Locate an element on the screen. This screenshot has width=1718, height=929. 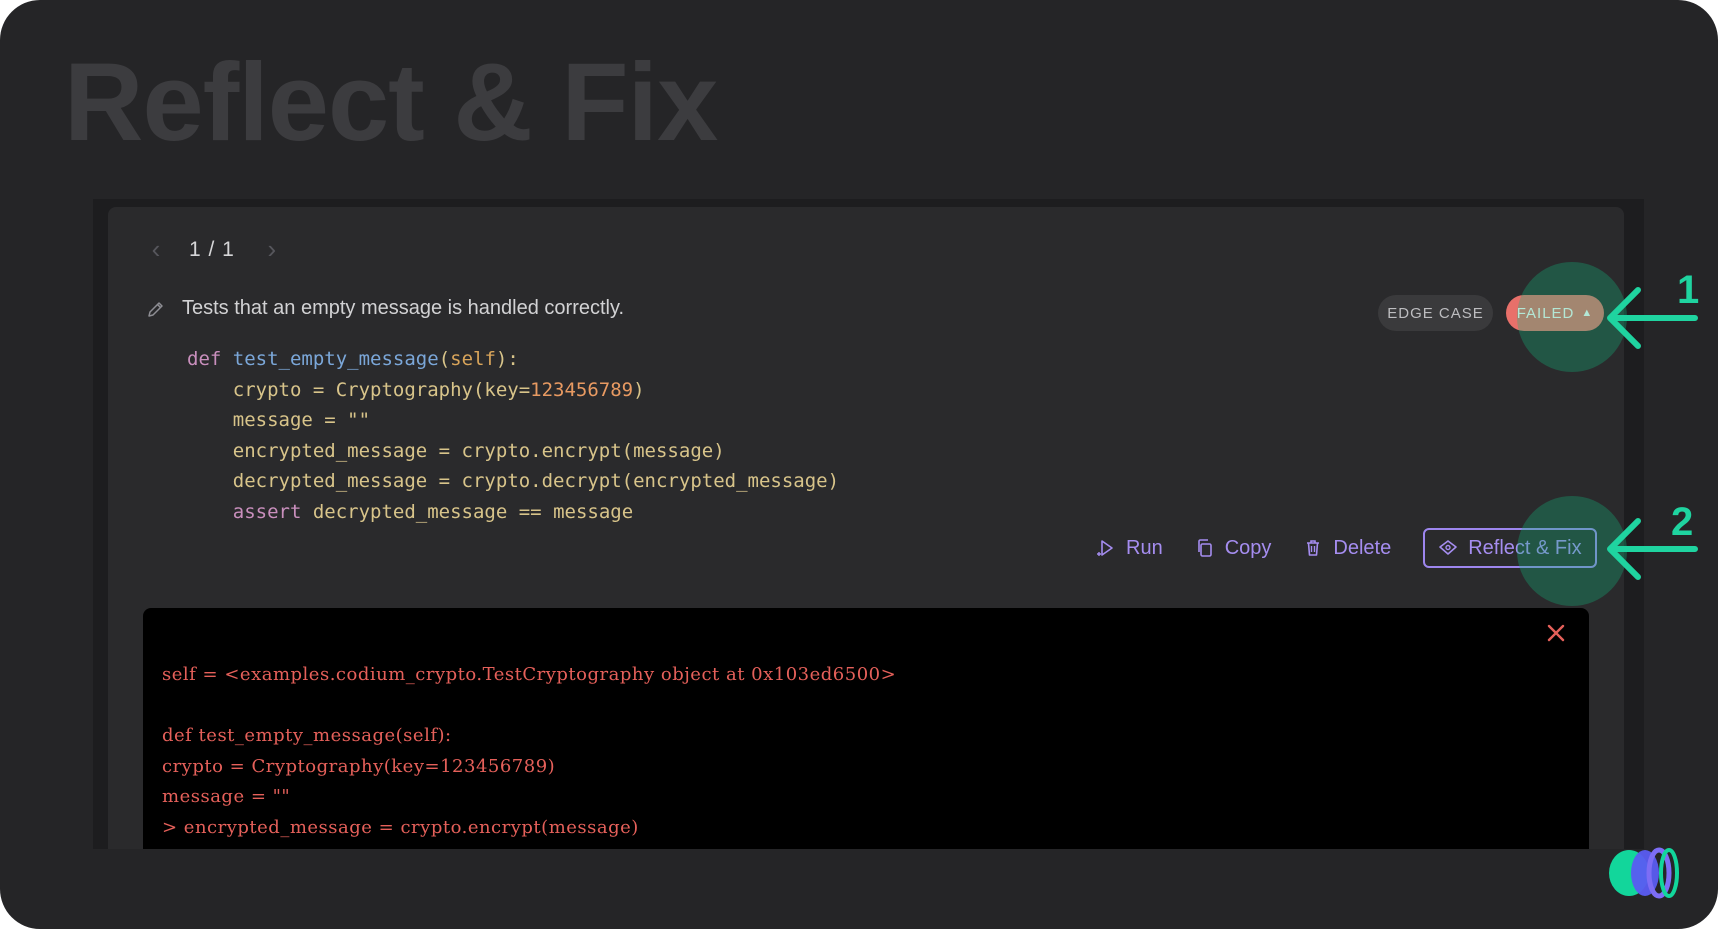
pager: ‹ 1 / 1 › is located at coordinates (214, 249).